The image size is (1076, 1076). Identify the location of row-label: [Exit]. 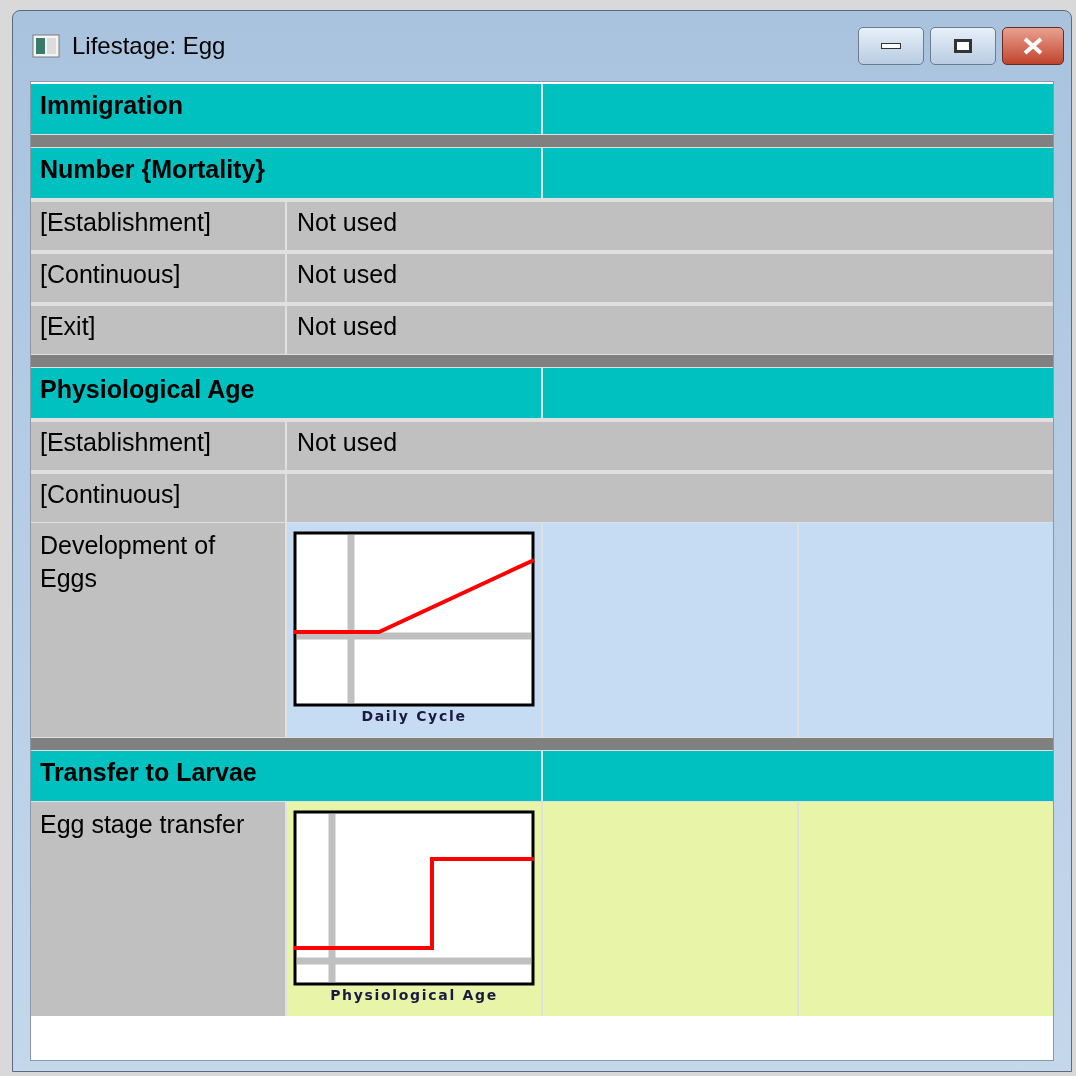
(158, 330).